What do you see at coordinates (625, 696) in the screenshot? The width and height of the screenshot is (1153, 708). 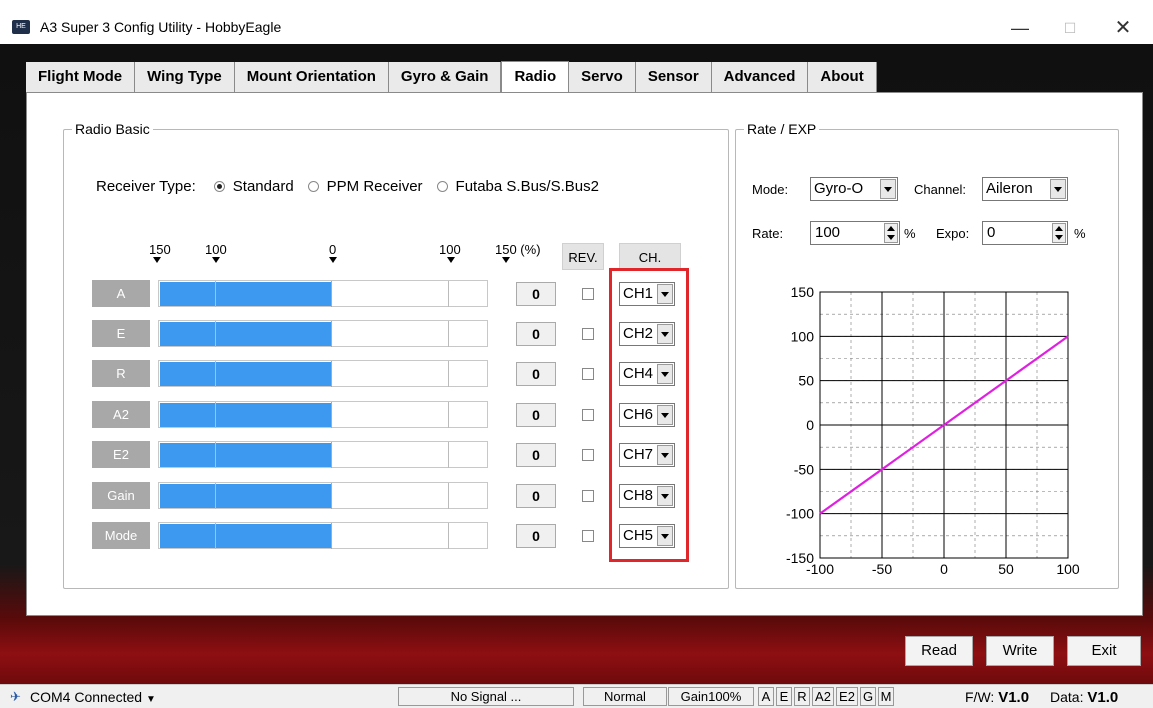 I see `mode-status: Normal` at bounding box center [625, 696].